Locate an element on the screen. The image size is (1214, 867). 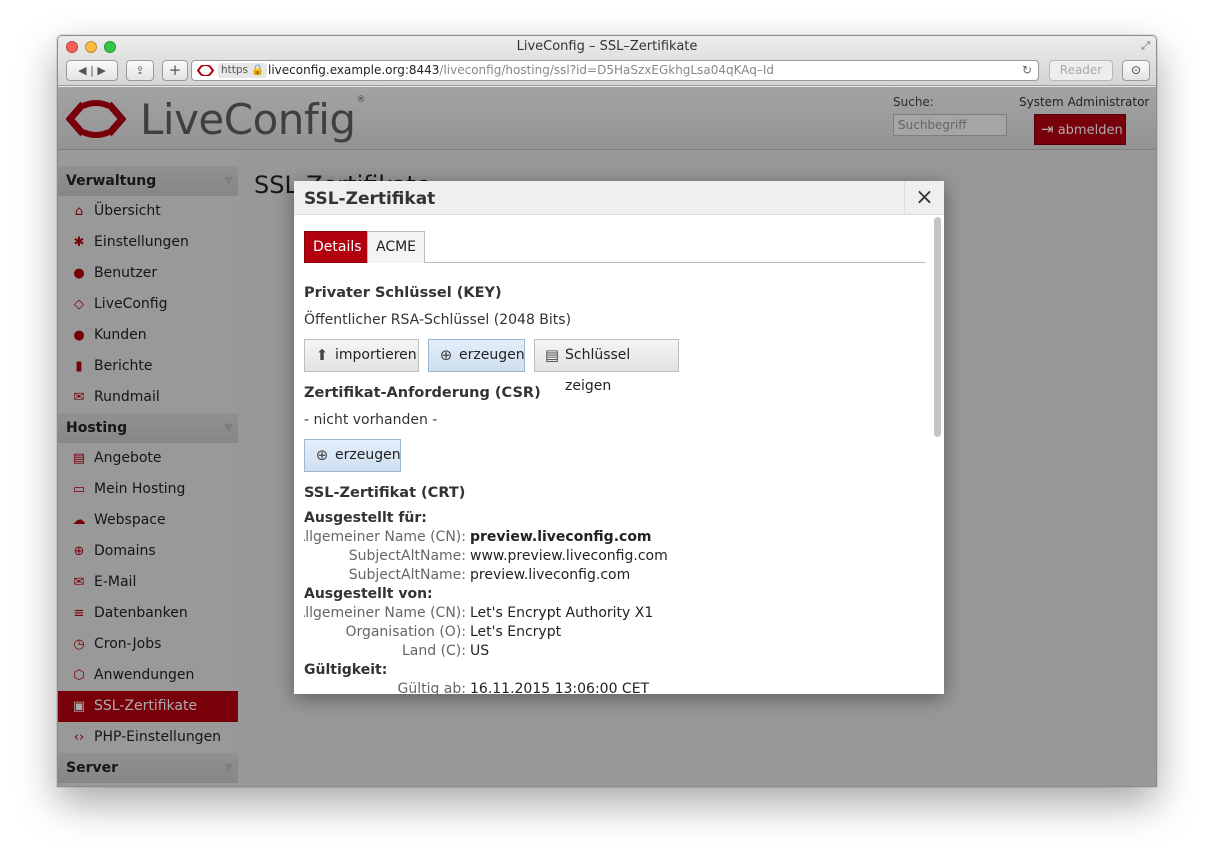
lock-icon: 🔒 is located at coordinates (258, 70).